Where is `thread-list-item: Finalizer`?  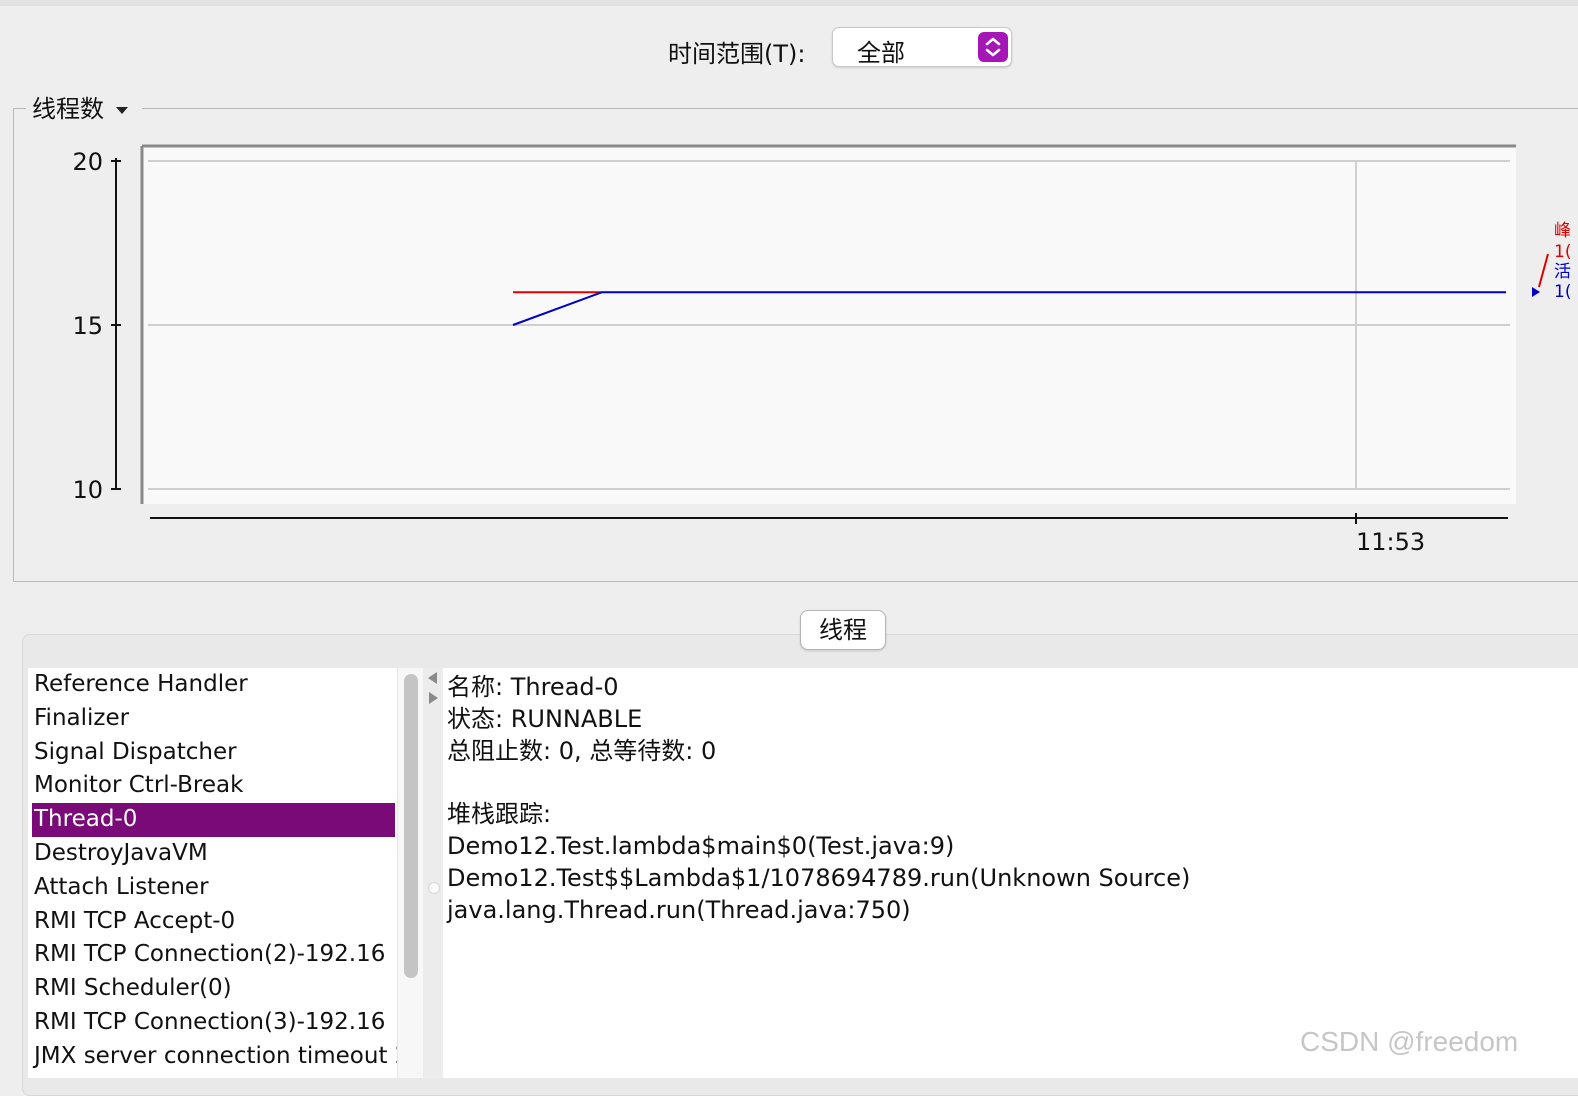 thread-list-item: Finalizer is located at coordinates (212, 719).